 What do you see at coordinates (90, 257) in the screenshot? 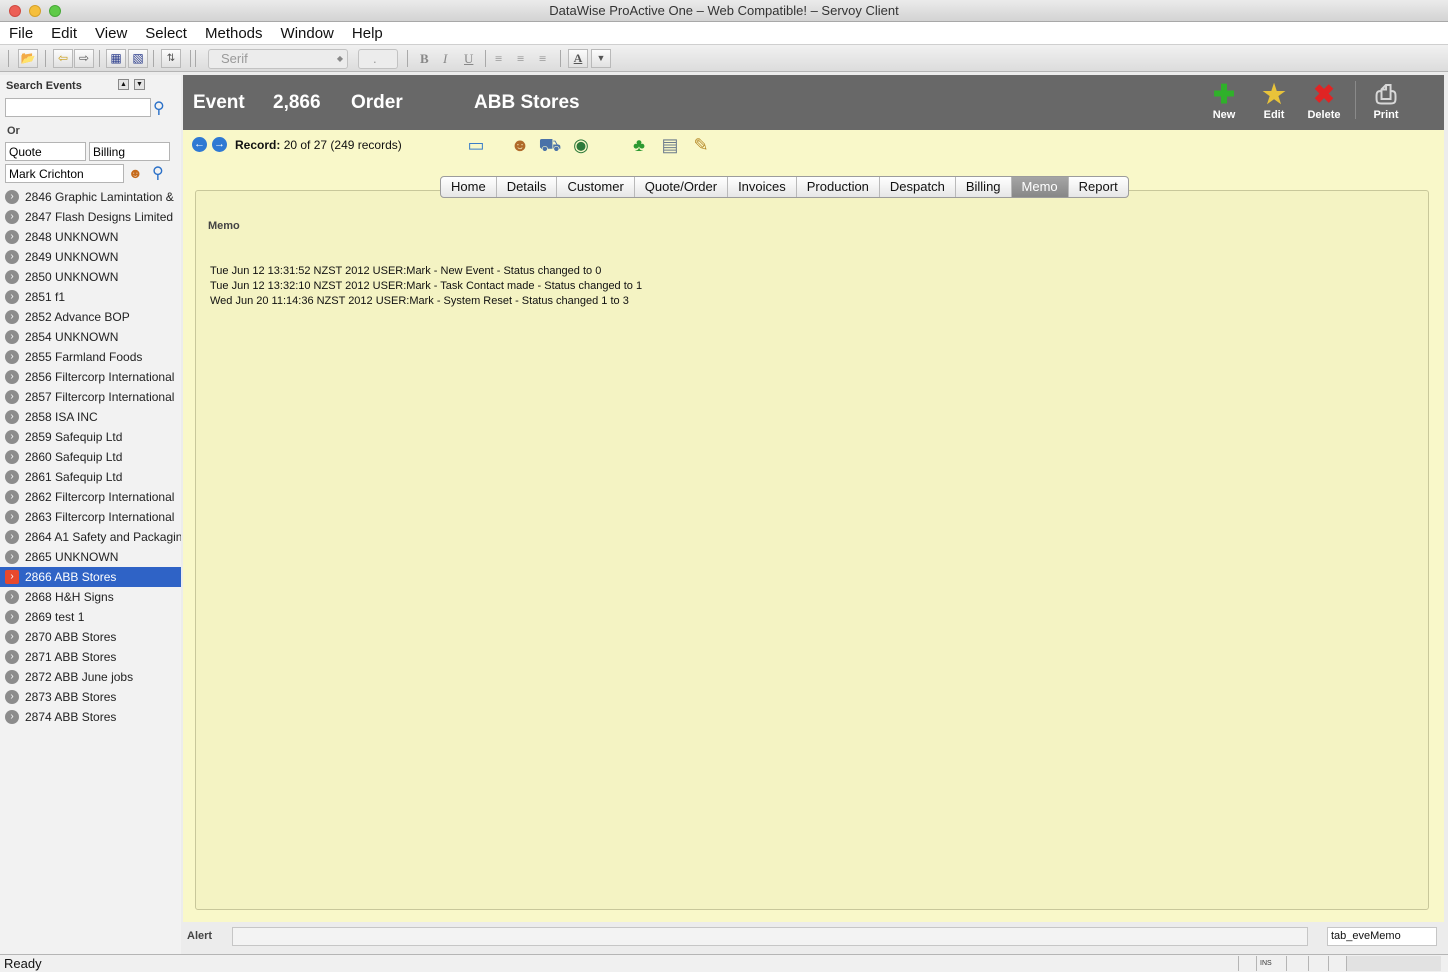
I see `list-item: › 2849 UNKNOWN` at bounding box center [90, 257].